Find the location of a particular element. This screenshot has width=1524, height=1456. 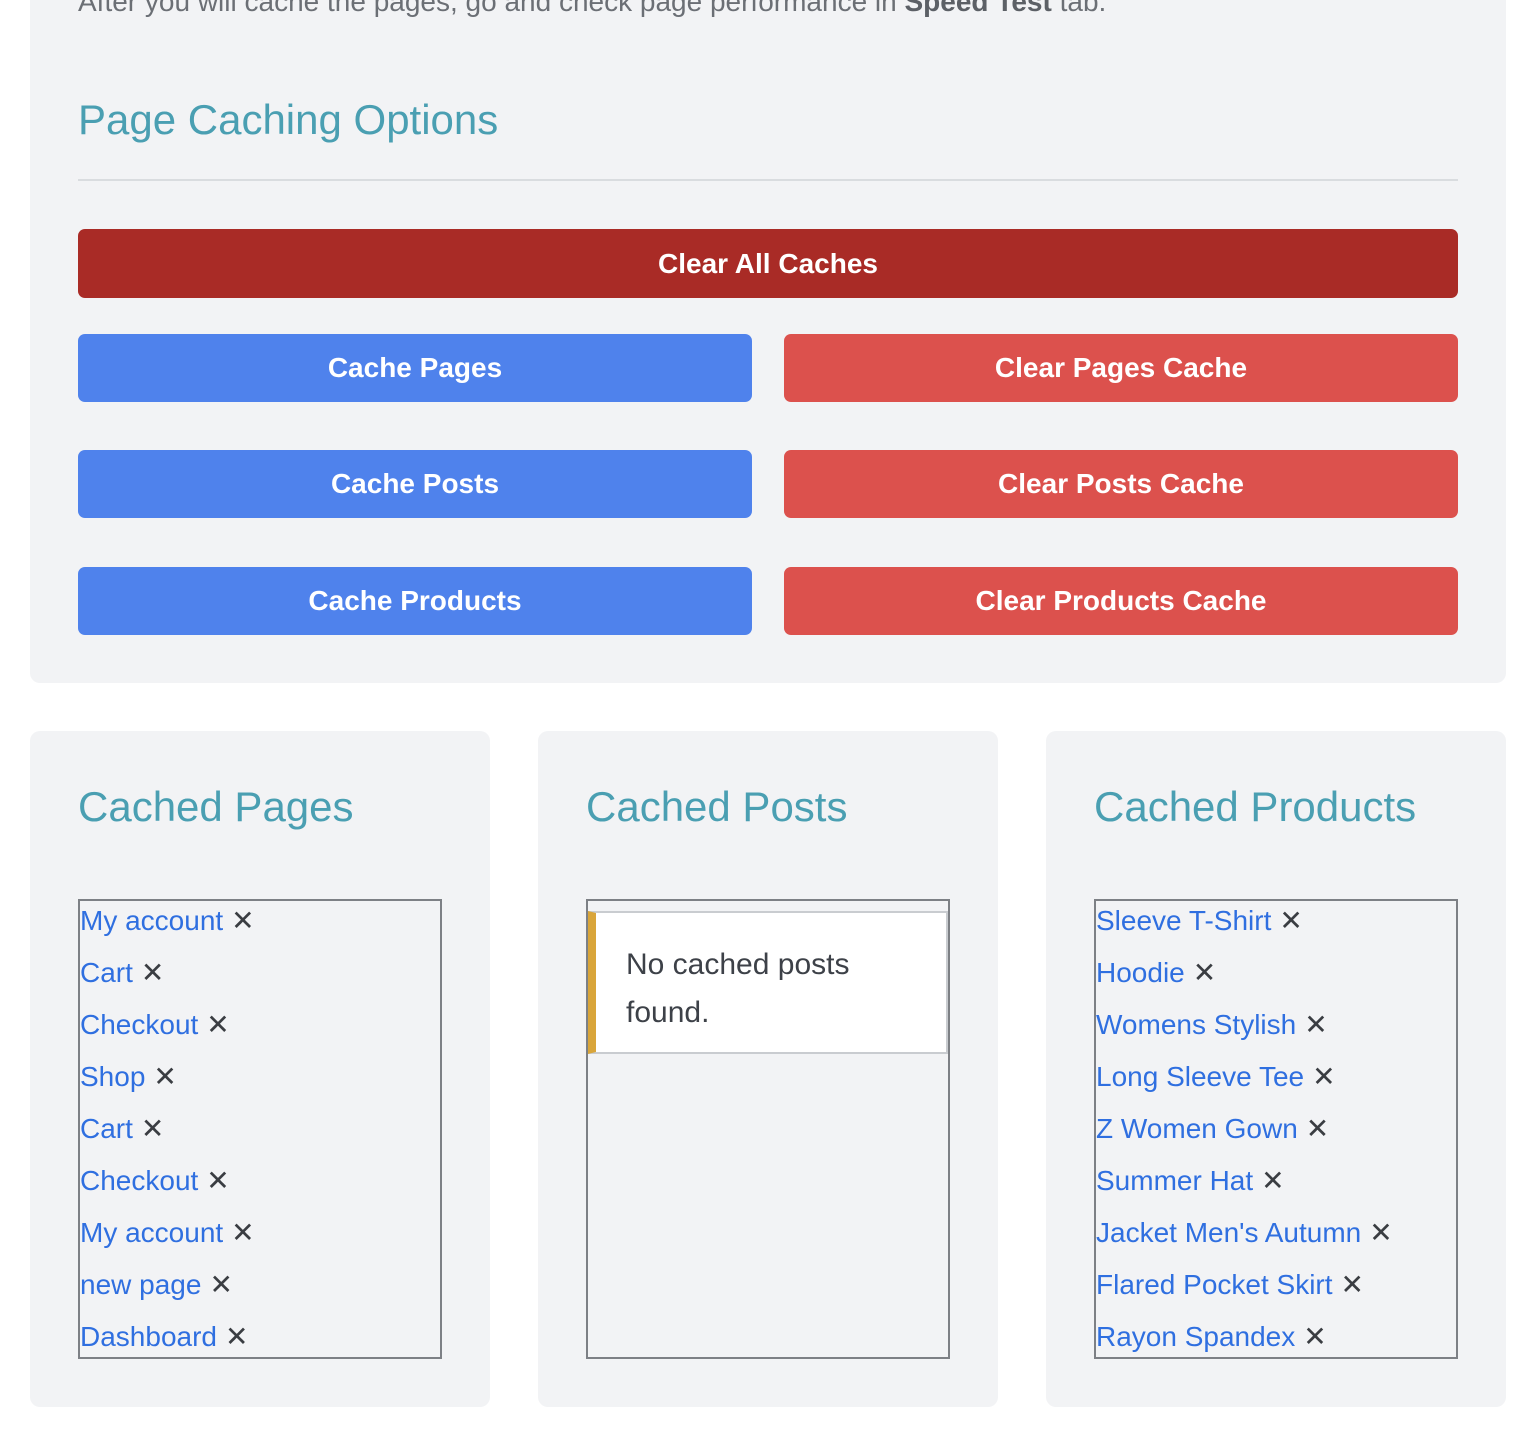

list-item: Jacket Men's Autumn ✕ is located at coordinates (1244, 1233).